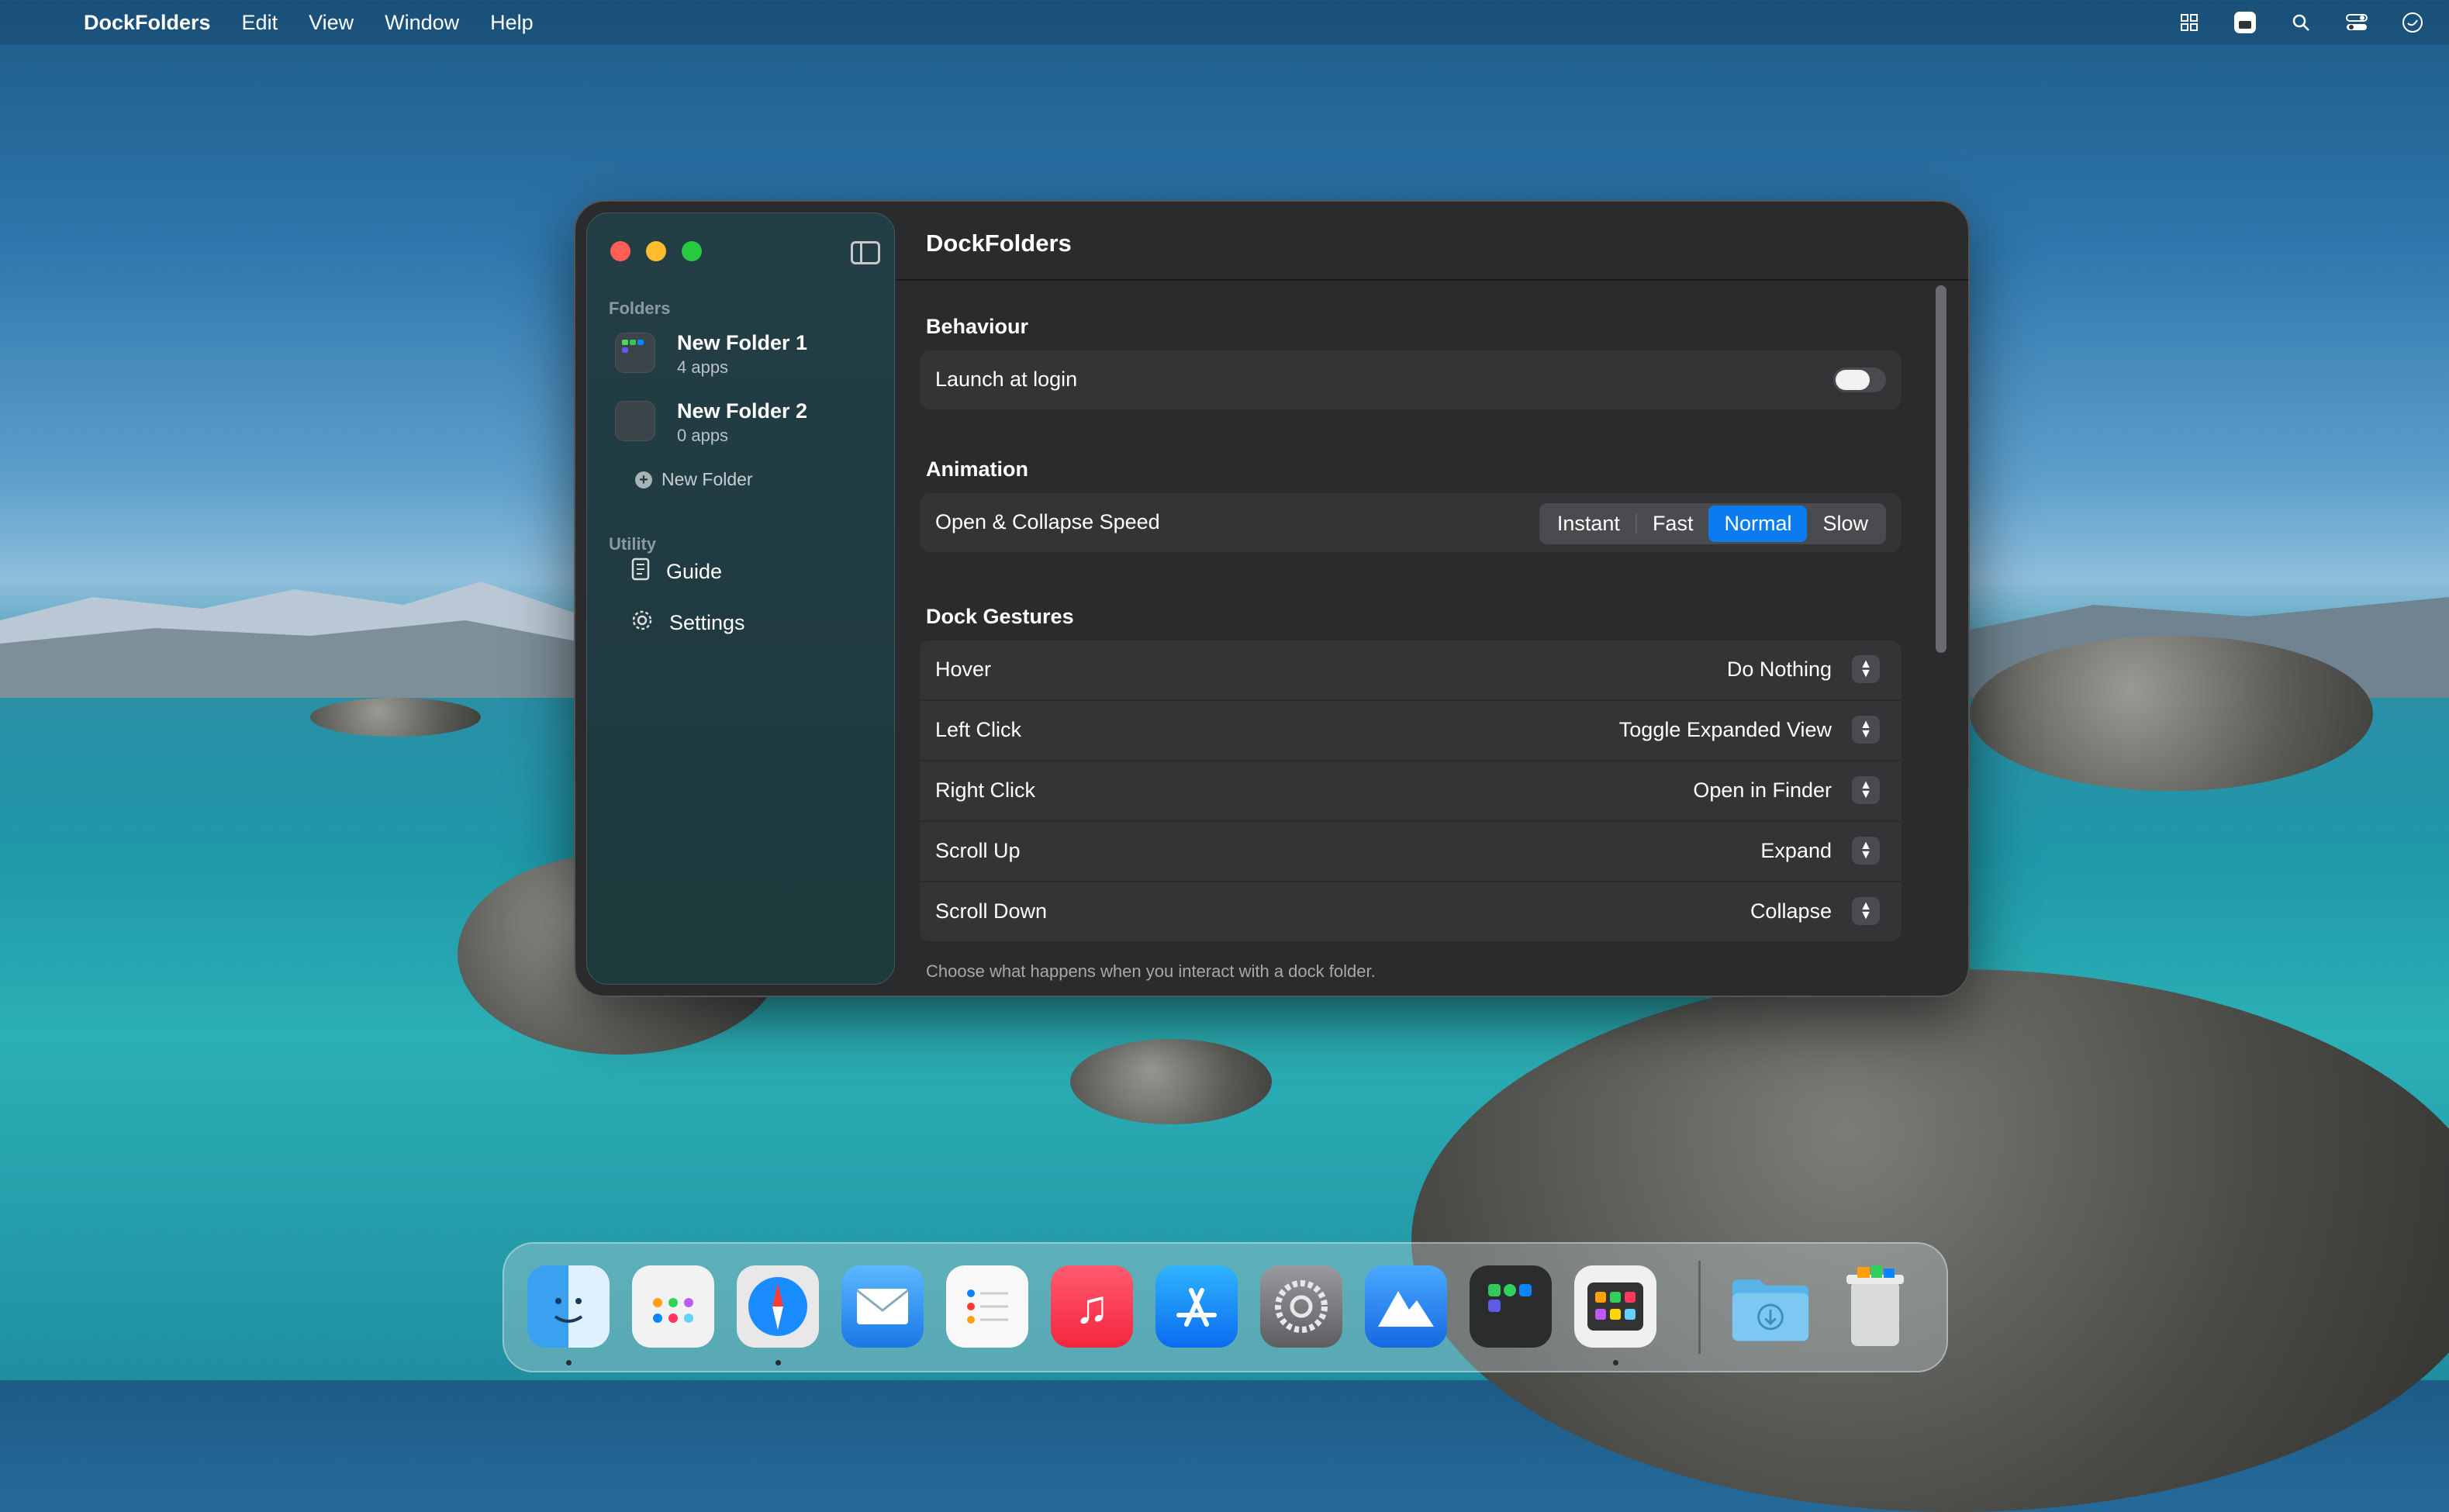 This screenshot has height=1512, width=2449. What do you see at coordinates (1673, 524) in the screenshot?
I see `speed-option-fast: Fast` at bounding box center [1673, 524].